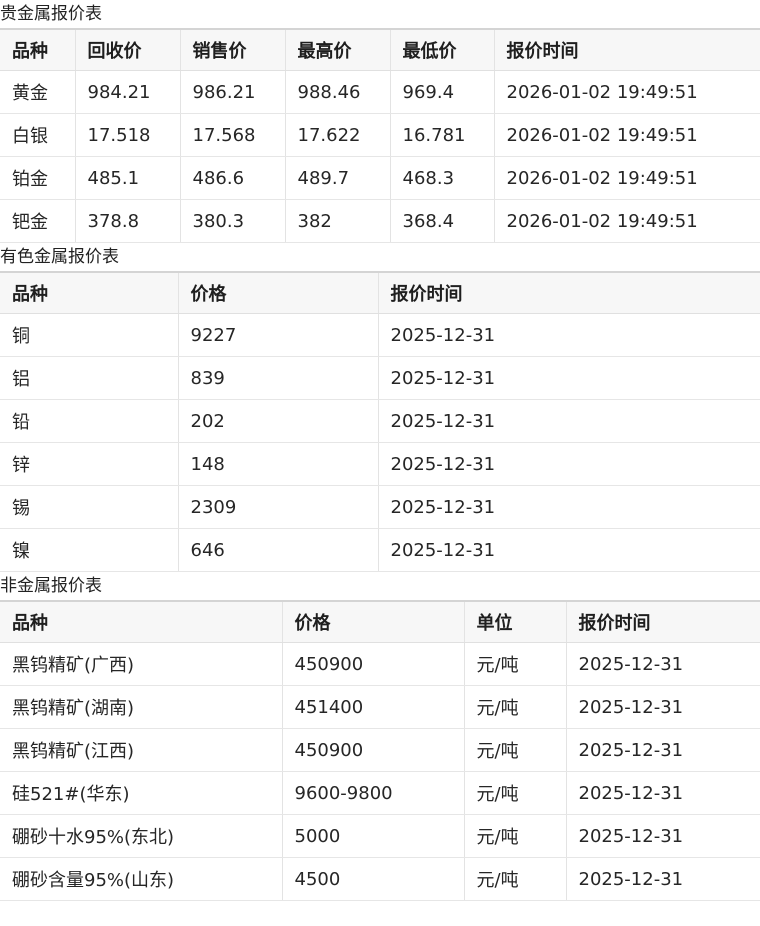  What do you see at coordinates (38, 92) in the screenshot?
I see `table-cell: 黄金` at bounding box center [38, 92].